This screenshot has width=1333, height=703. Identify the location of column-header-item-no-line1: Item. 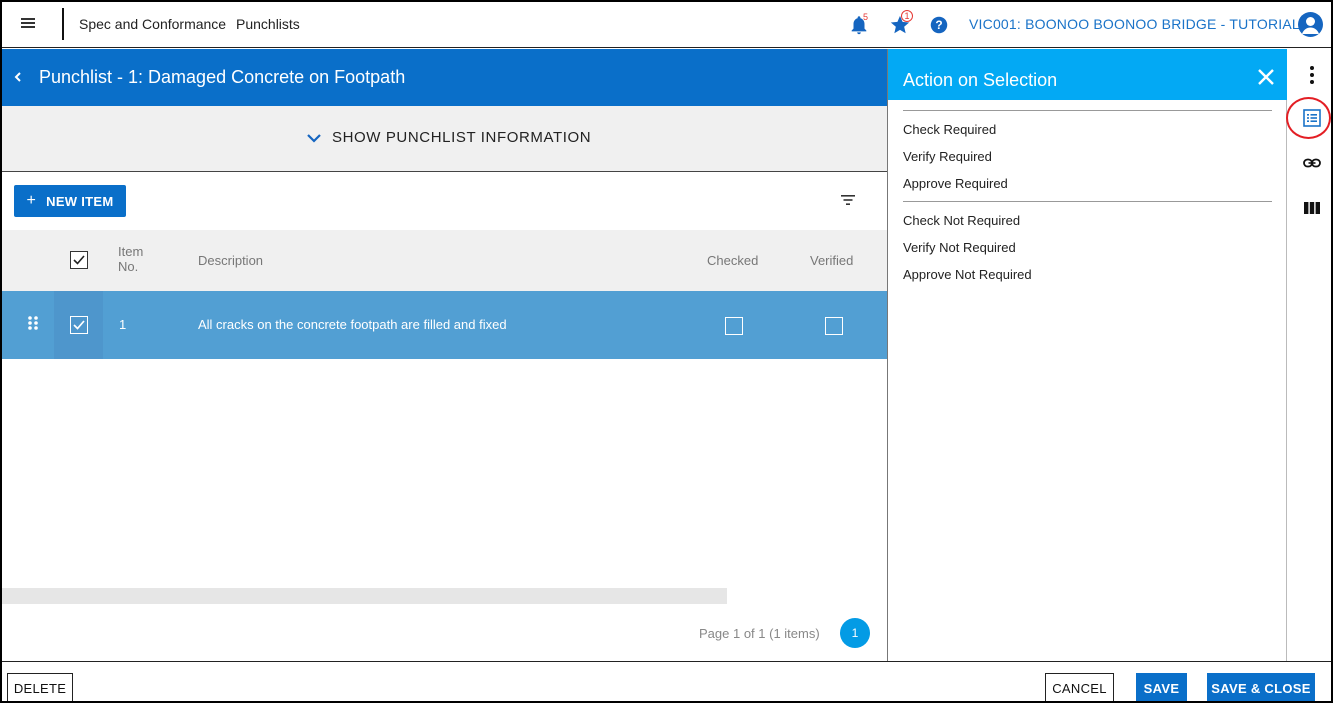
(131, 251).